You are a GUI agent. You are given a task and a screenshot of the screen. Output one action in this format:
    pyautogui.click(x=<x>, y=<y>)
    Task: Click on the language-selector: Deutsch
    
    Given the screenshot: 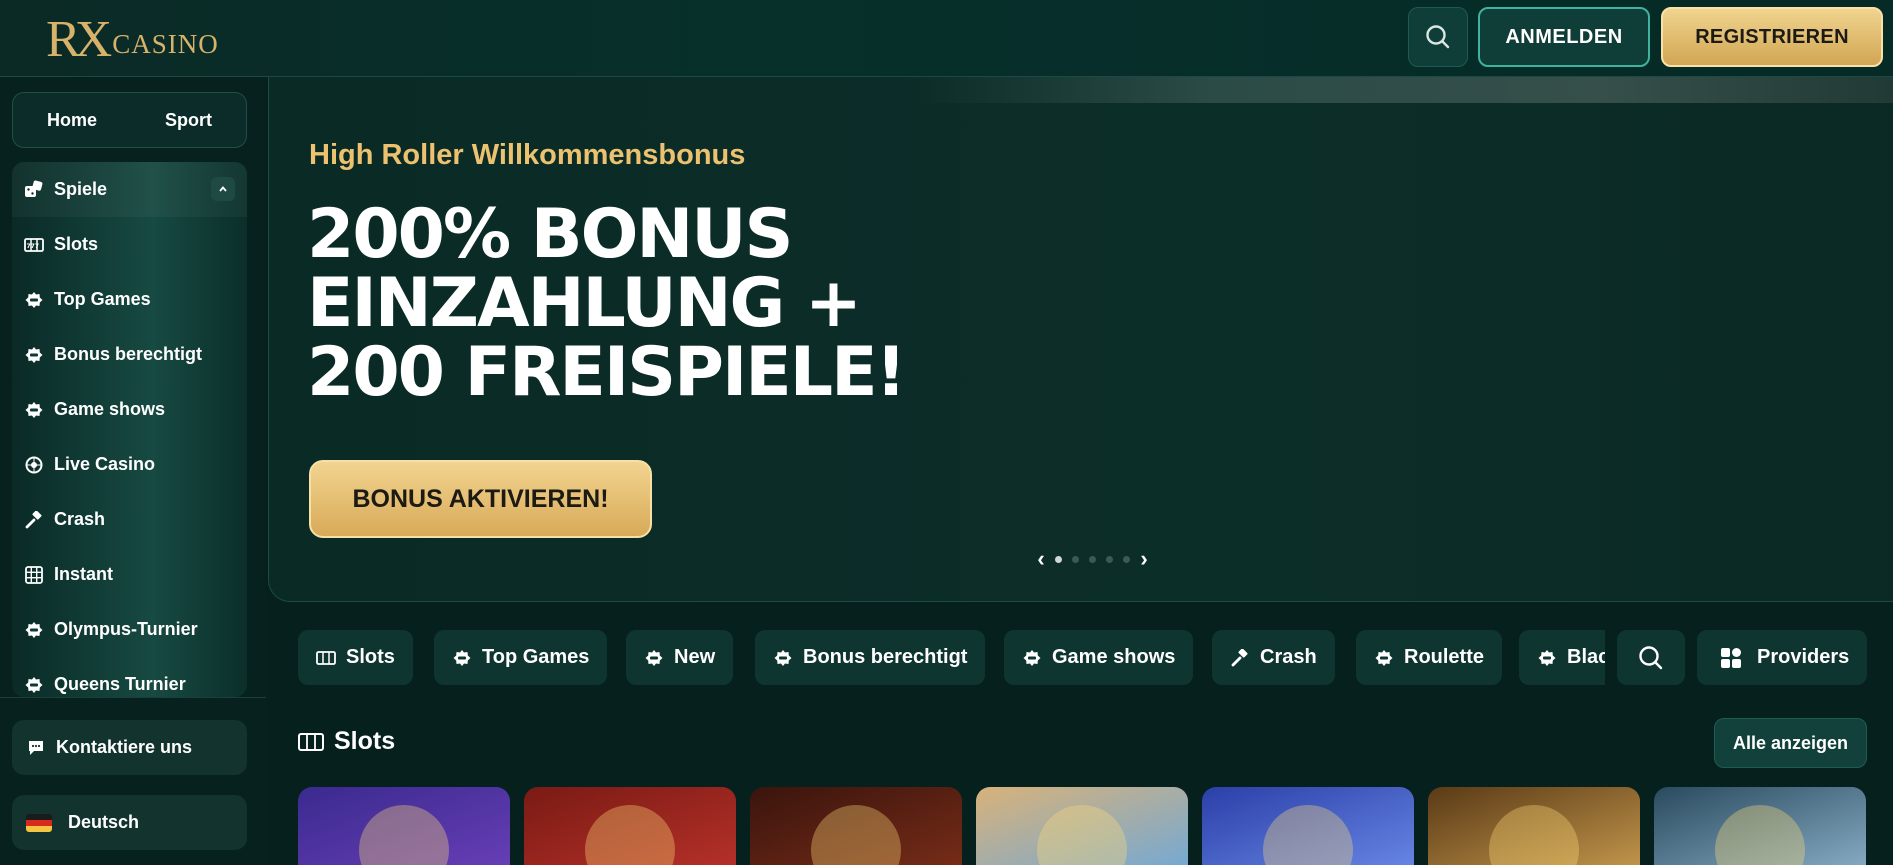 What is the action you would take?
    pyautogui.click(x=129, y=822)
    